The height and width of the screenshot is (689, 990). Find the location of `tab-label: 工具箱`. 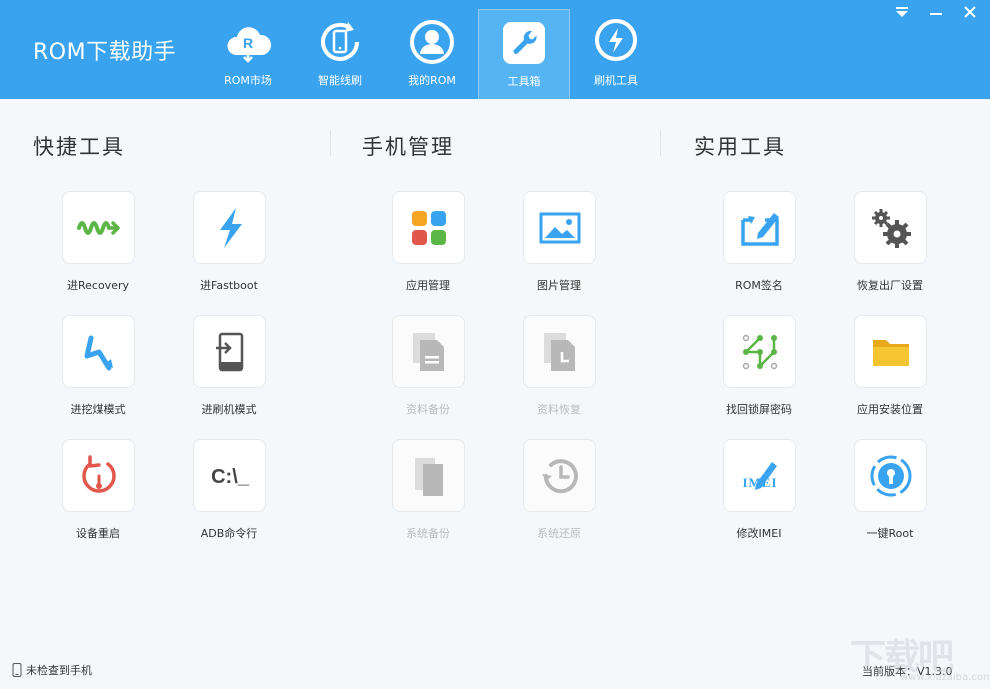

tab-label: 工具箱 is located at coordinates (524, 81).